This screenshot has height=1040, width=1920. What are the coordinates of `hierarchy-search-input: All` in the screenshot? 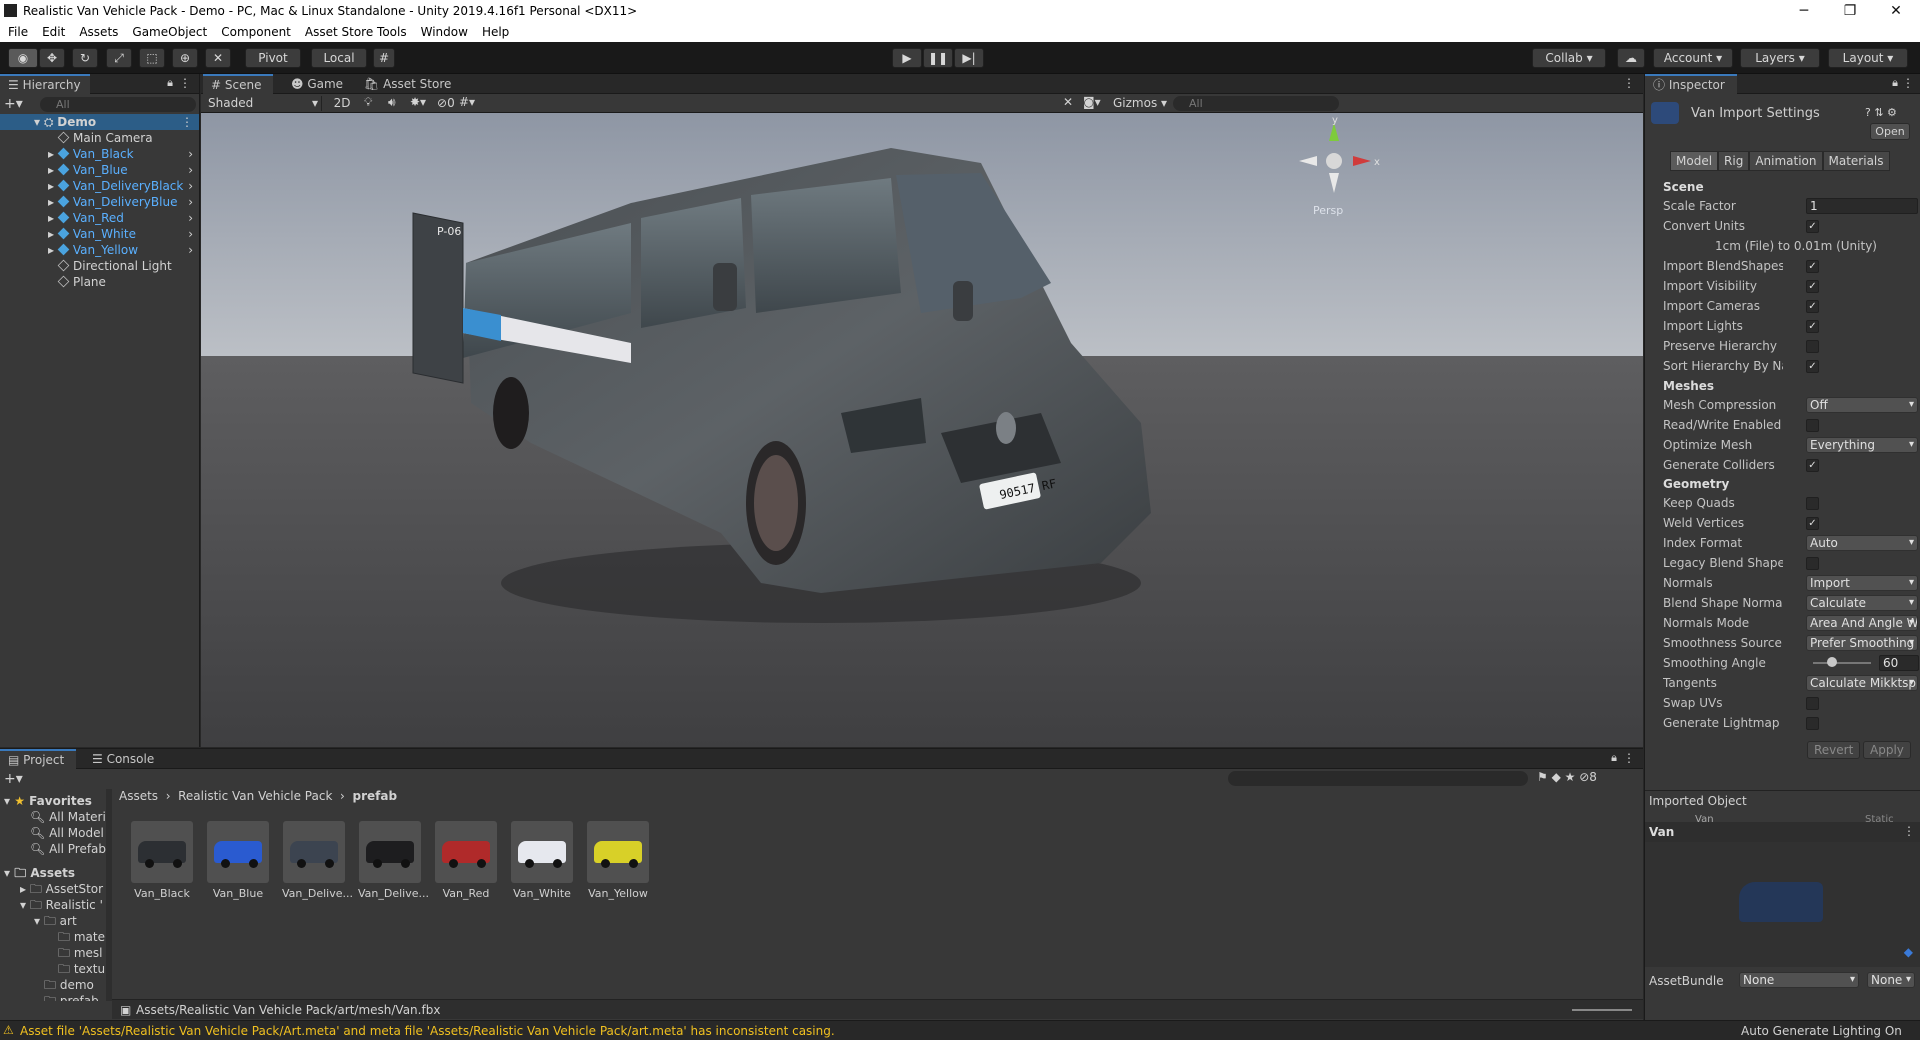 It's located at (118, 104).